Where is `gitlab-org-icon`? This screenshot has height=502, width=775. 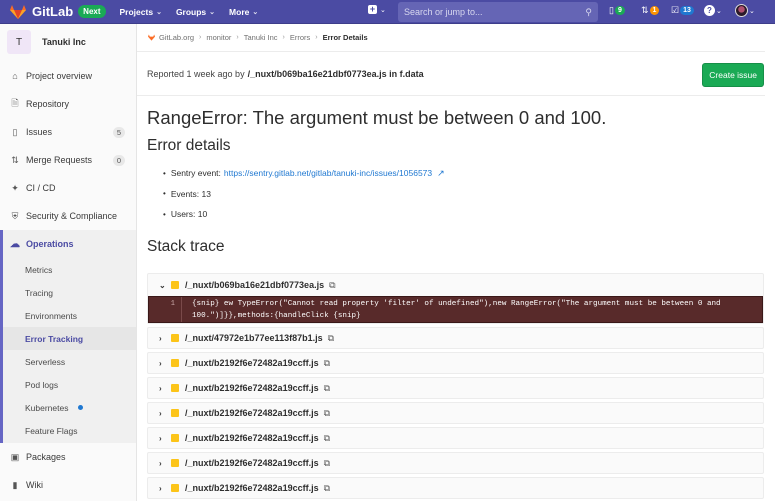 gitlab-org-icon is located at coordinates (151, 37).